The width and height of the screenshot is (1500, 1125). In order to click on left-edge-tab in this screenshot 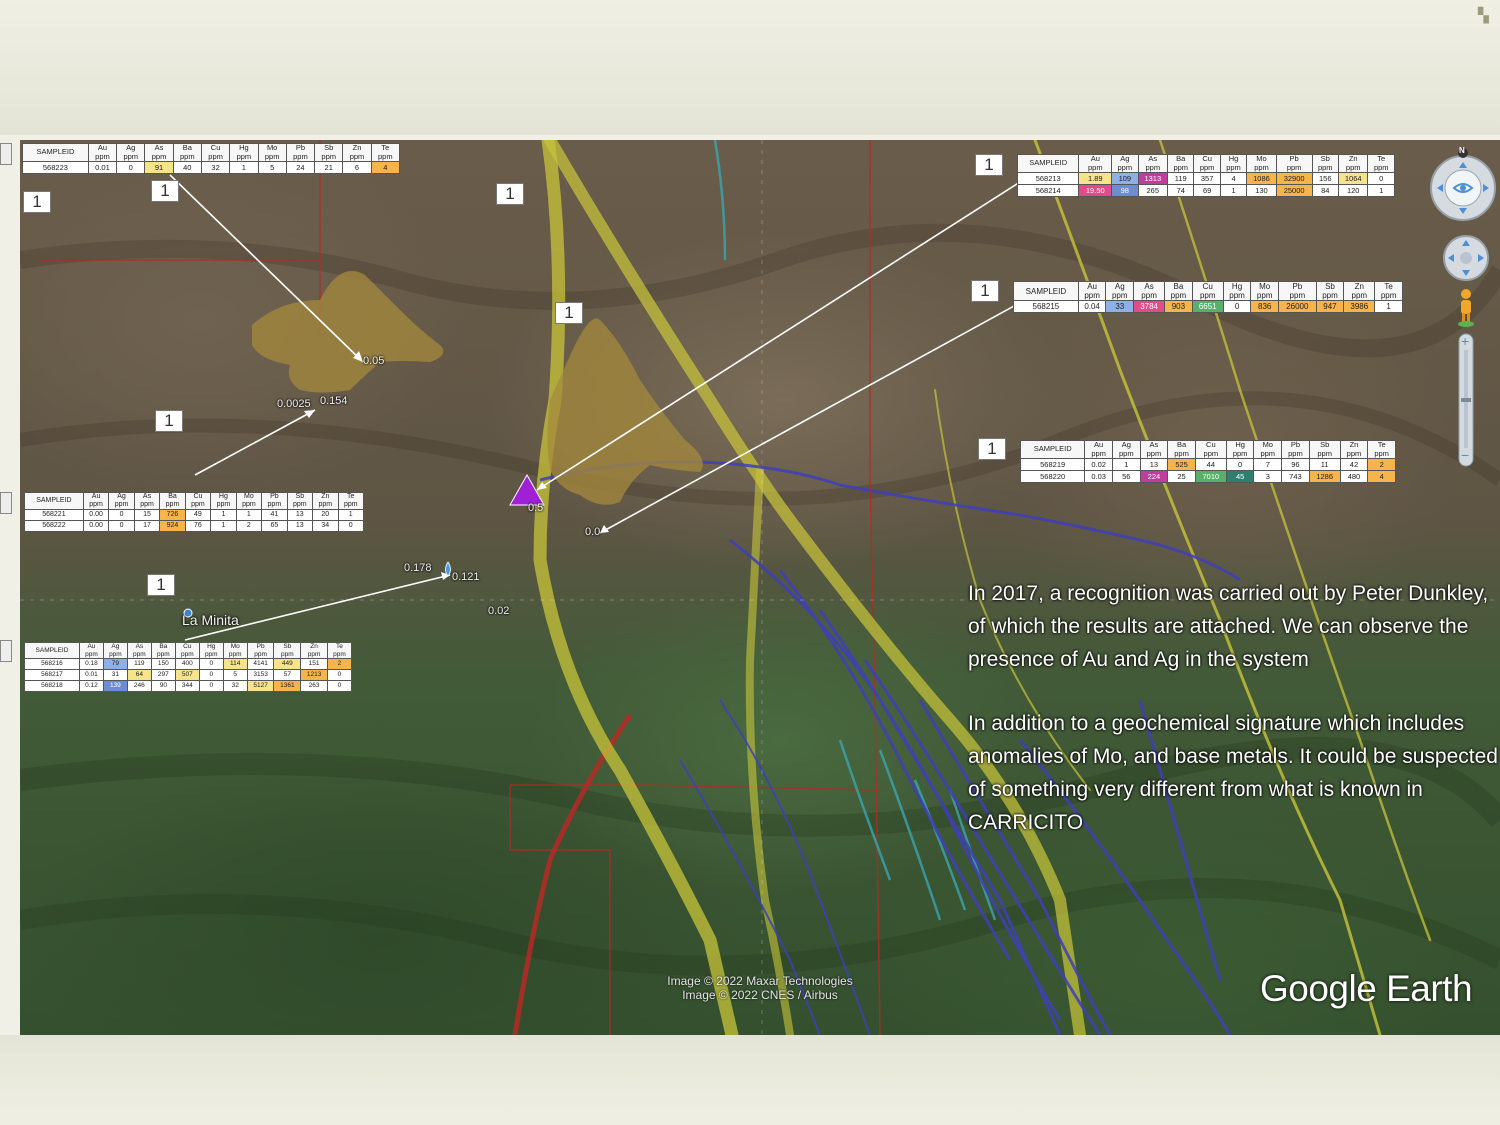, I will do `click(6, 651)`.